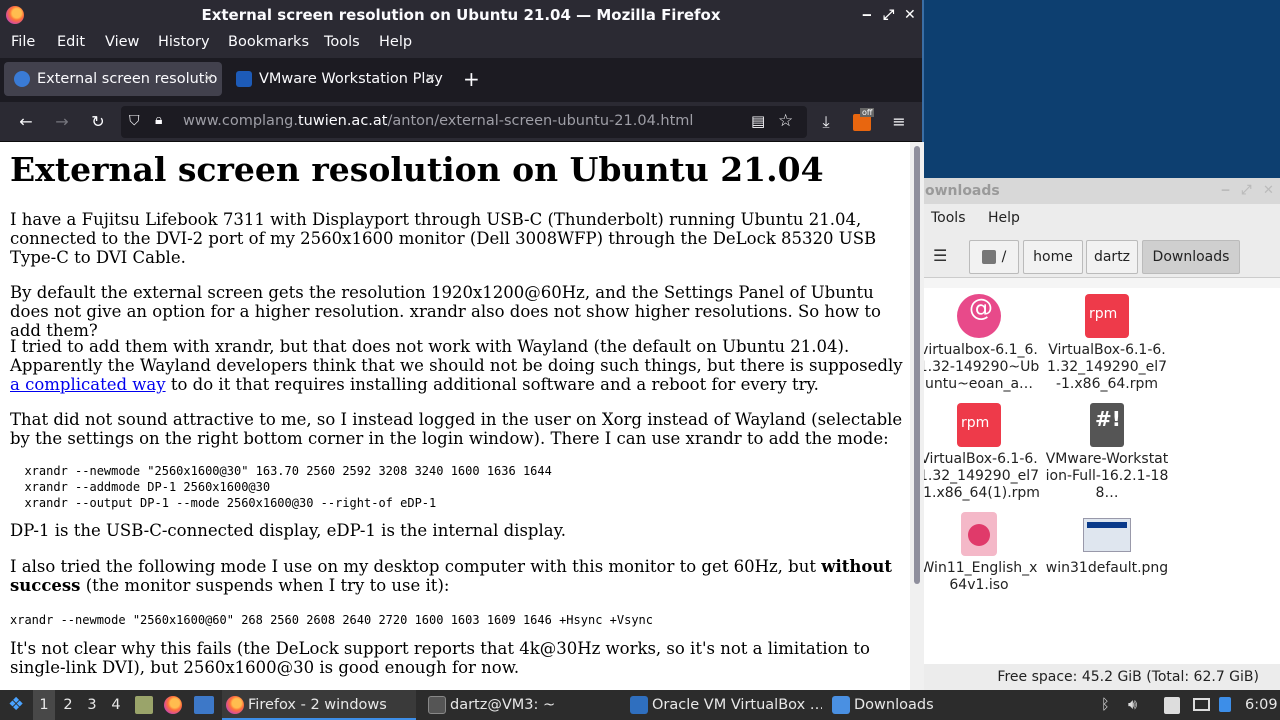  Describe the element at coordinates (988, 257) in the screenshot. I see `drive-icon` at that location.